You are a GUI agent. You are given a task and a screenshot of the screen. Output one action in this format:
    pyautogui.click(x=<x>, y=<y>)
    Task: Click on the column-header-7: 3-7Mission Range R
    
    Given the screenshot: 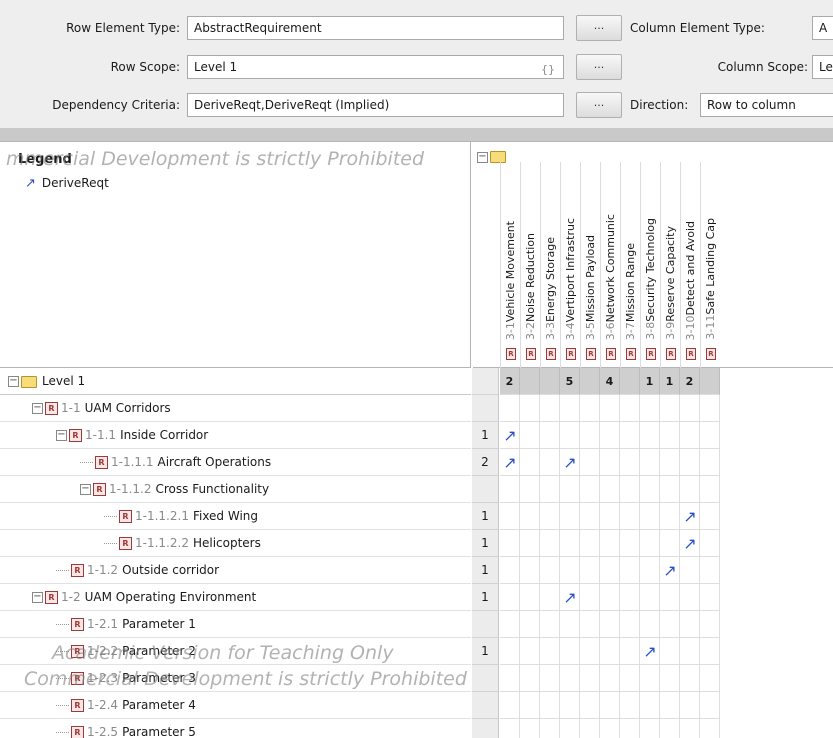 What is the action you would take?
    pyautogui.click(x=630, y=265)
    